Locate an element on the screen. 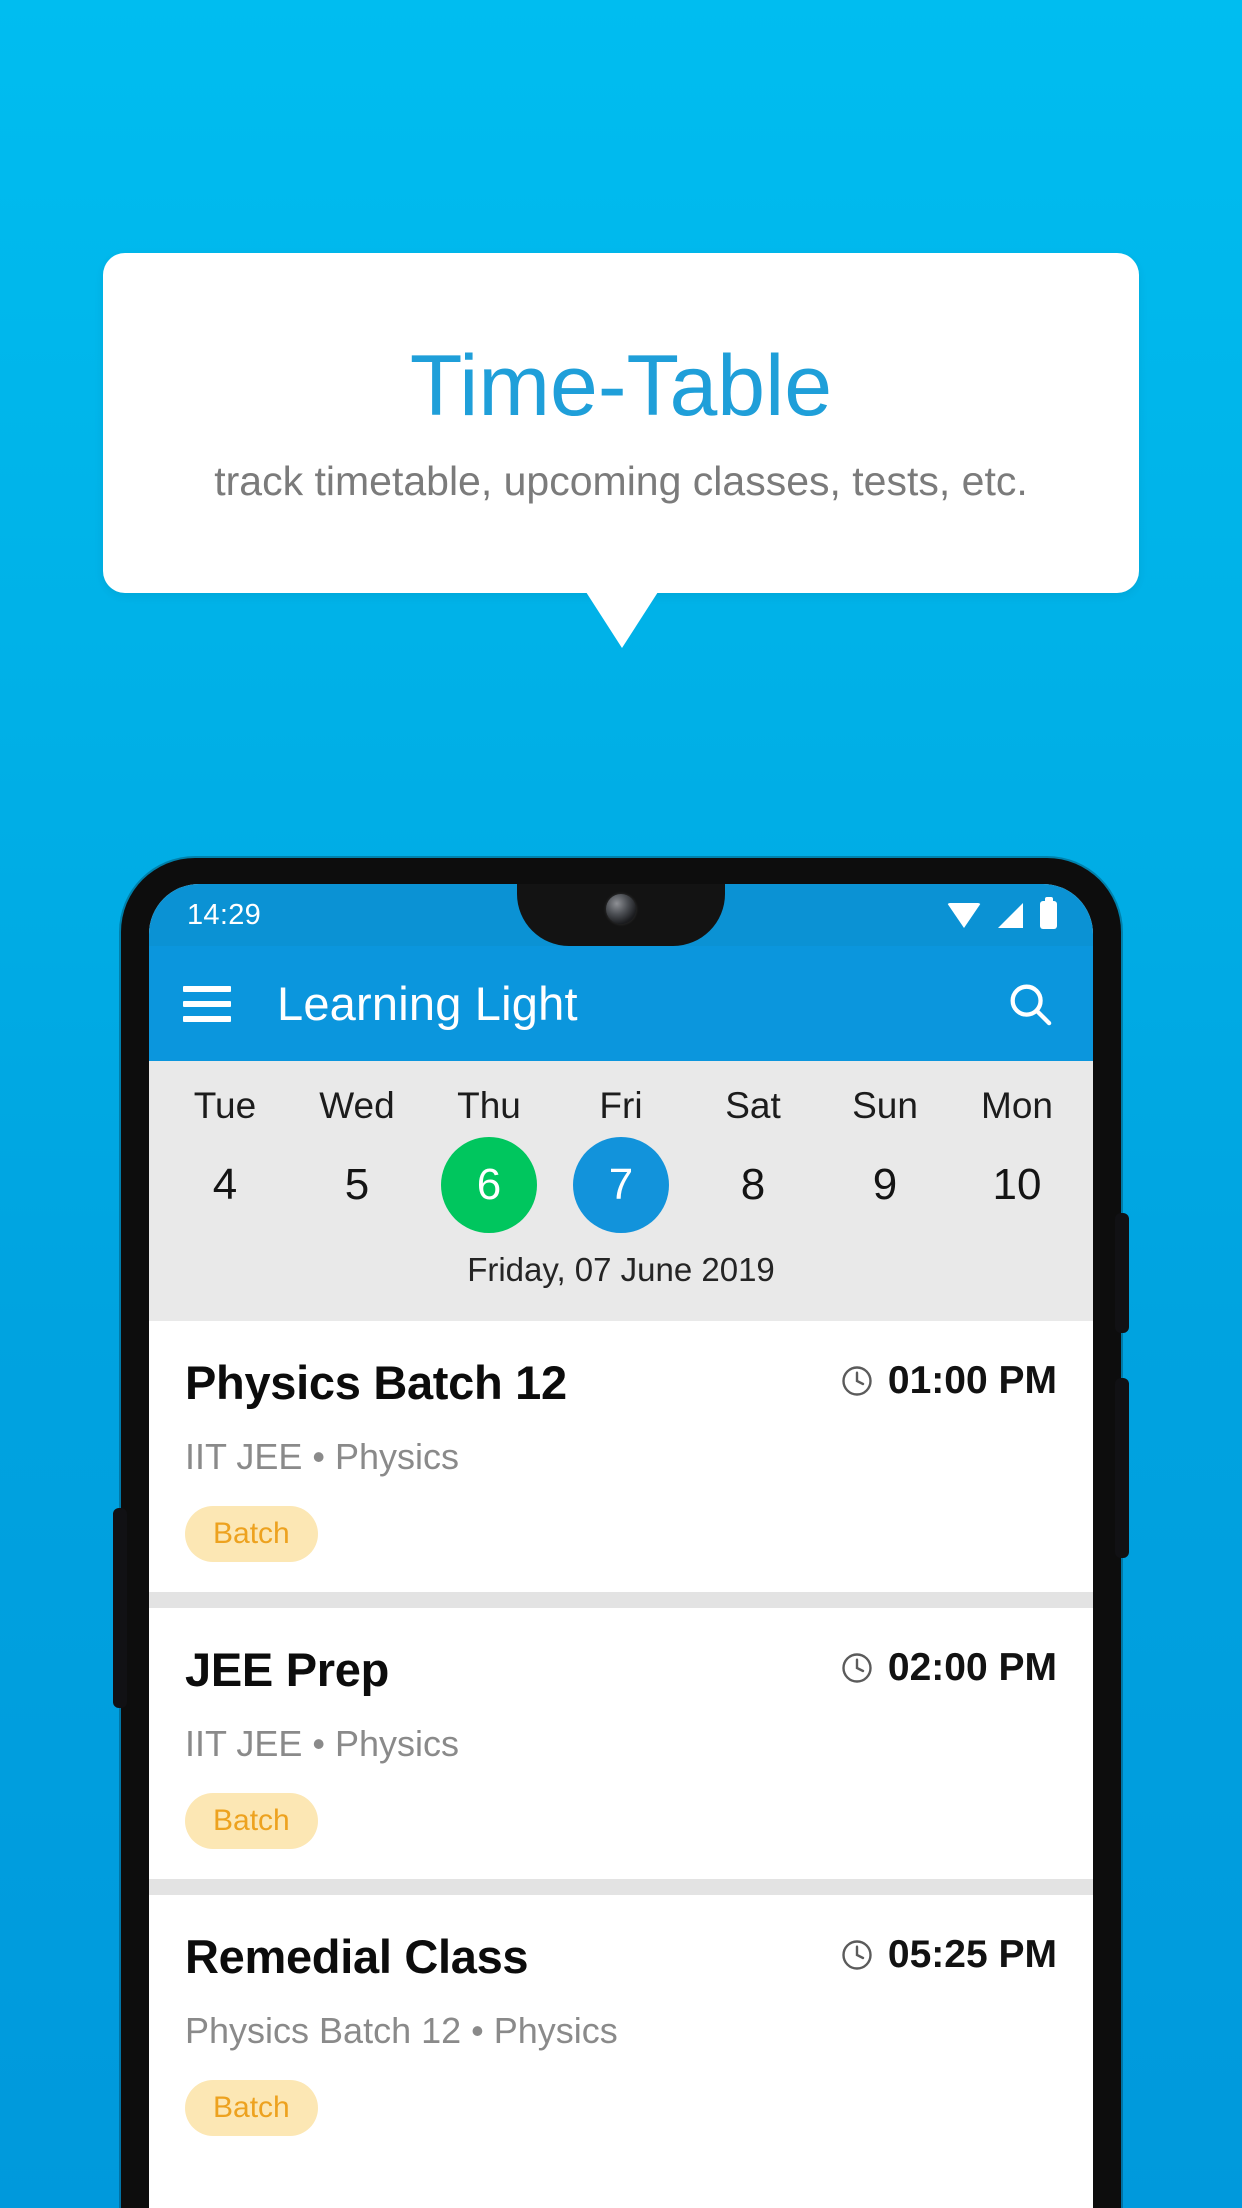 This screenshot has height=2208, width=1242. day-cell: Tue is located at coordinates (225, 1102).